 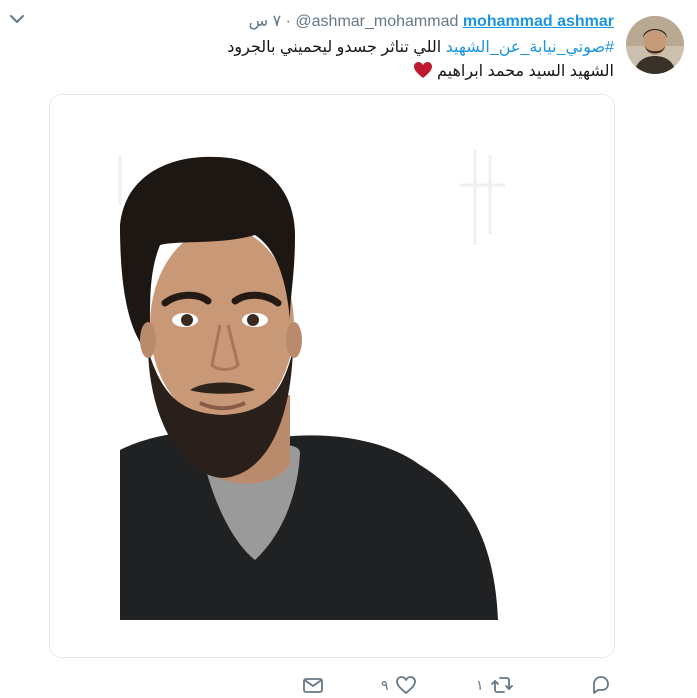 I want to click on tweet-header: ٧ س · @ashmar_mohammad mohammad ashmar, so click(x=431, y=22).